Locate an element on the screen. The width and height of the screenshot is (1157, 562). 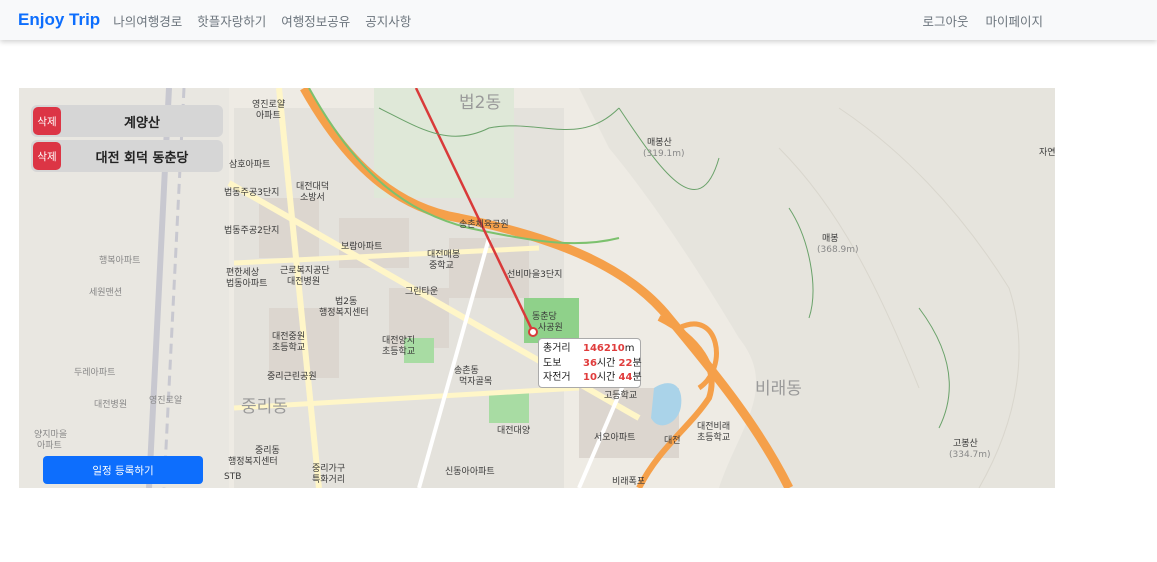
schedule-item-name: 계양산 is located at coordinates (142, 123).